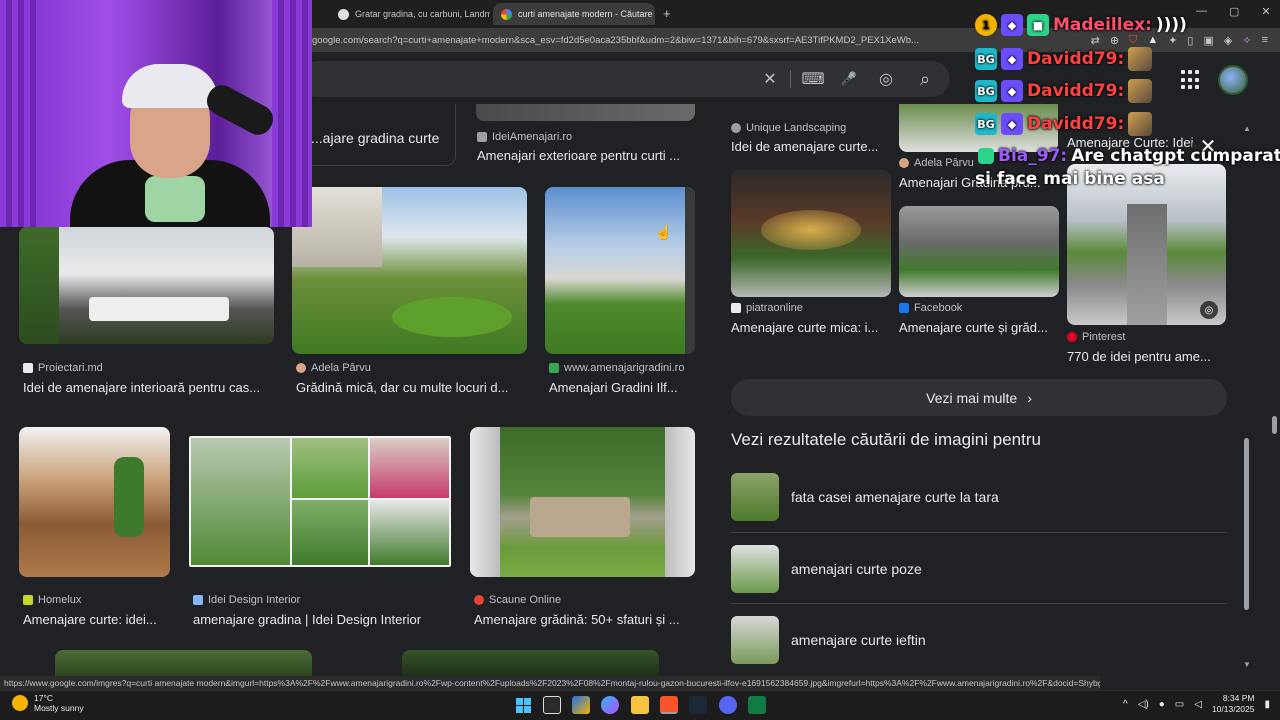 This screenshot has height=720, width=1280. What do you see at coordinates (59, 708) in the screenshot?
I see `weather-desc: Mostly sunny` at bounding box center [59, 708].